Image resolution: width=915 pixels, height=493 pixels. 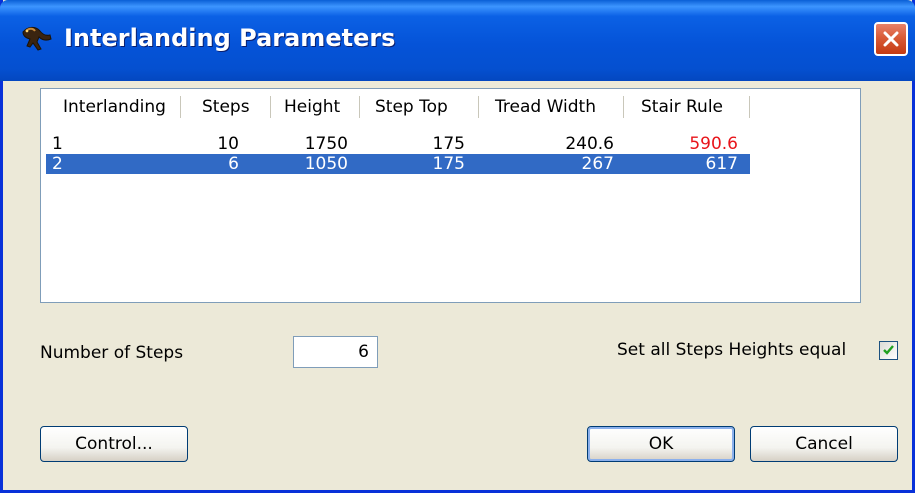 I want to click on cancel-button: Cancel, so click(x=824, y=444).